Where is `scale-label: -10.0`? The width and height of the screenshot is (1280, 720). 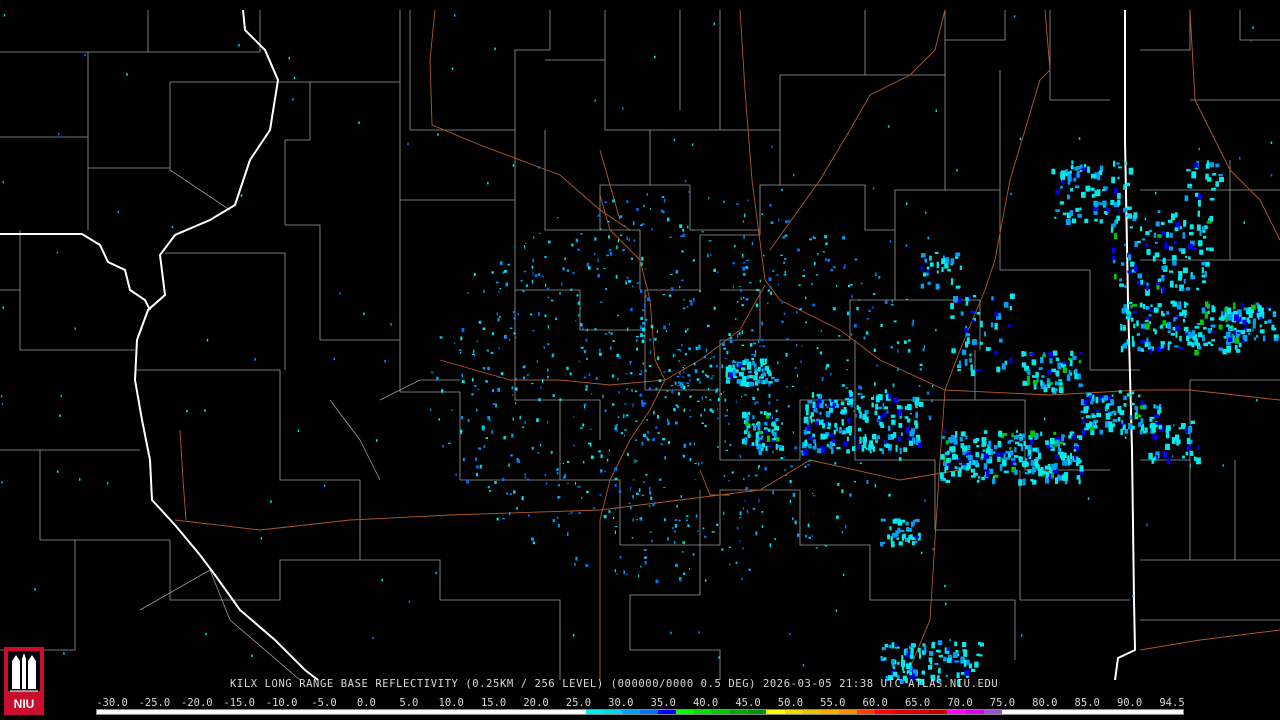 scale-label: -10.0 is located at coordinates (281, 703).